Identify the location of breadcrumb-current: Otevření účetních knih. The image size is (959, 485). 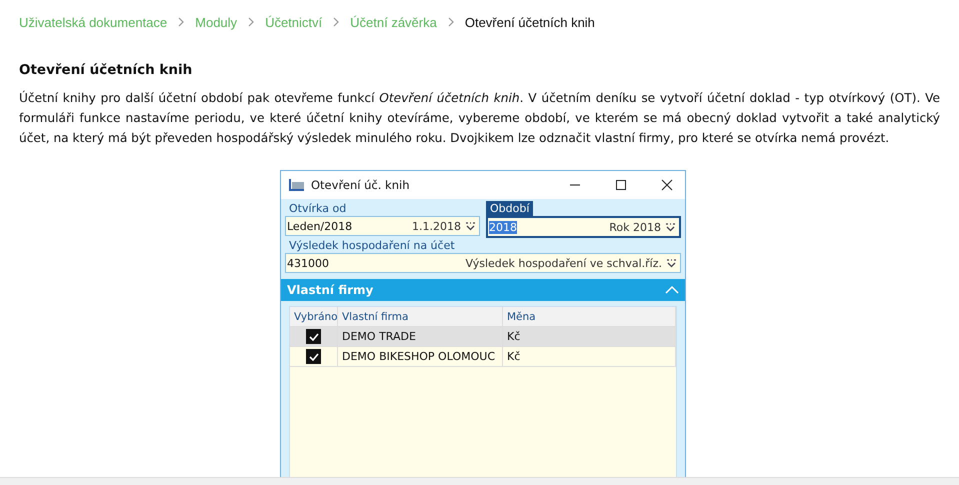
(529, 22).